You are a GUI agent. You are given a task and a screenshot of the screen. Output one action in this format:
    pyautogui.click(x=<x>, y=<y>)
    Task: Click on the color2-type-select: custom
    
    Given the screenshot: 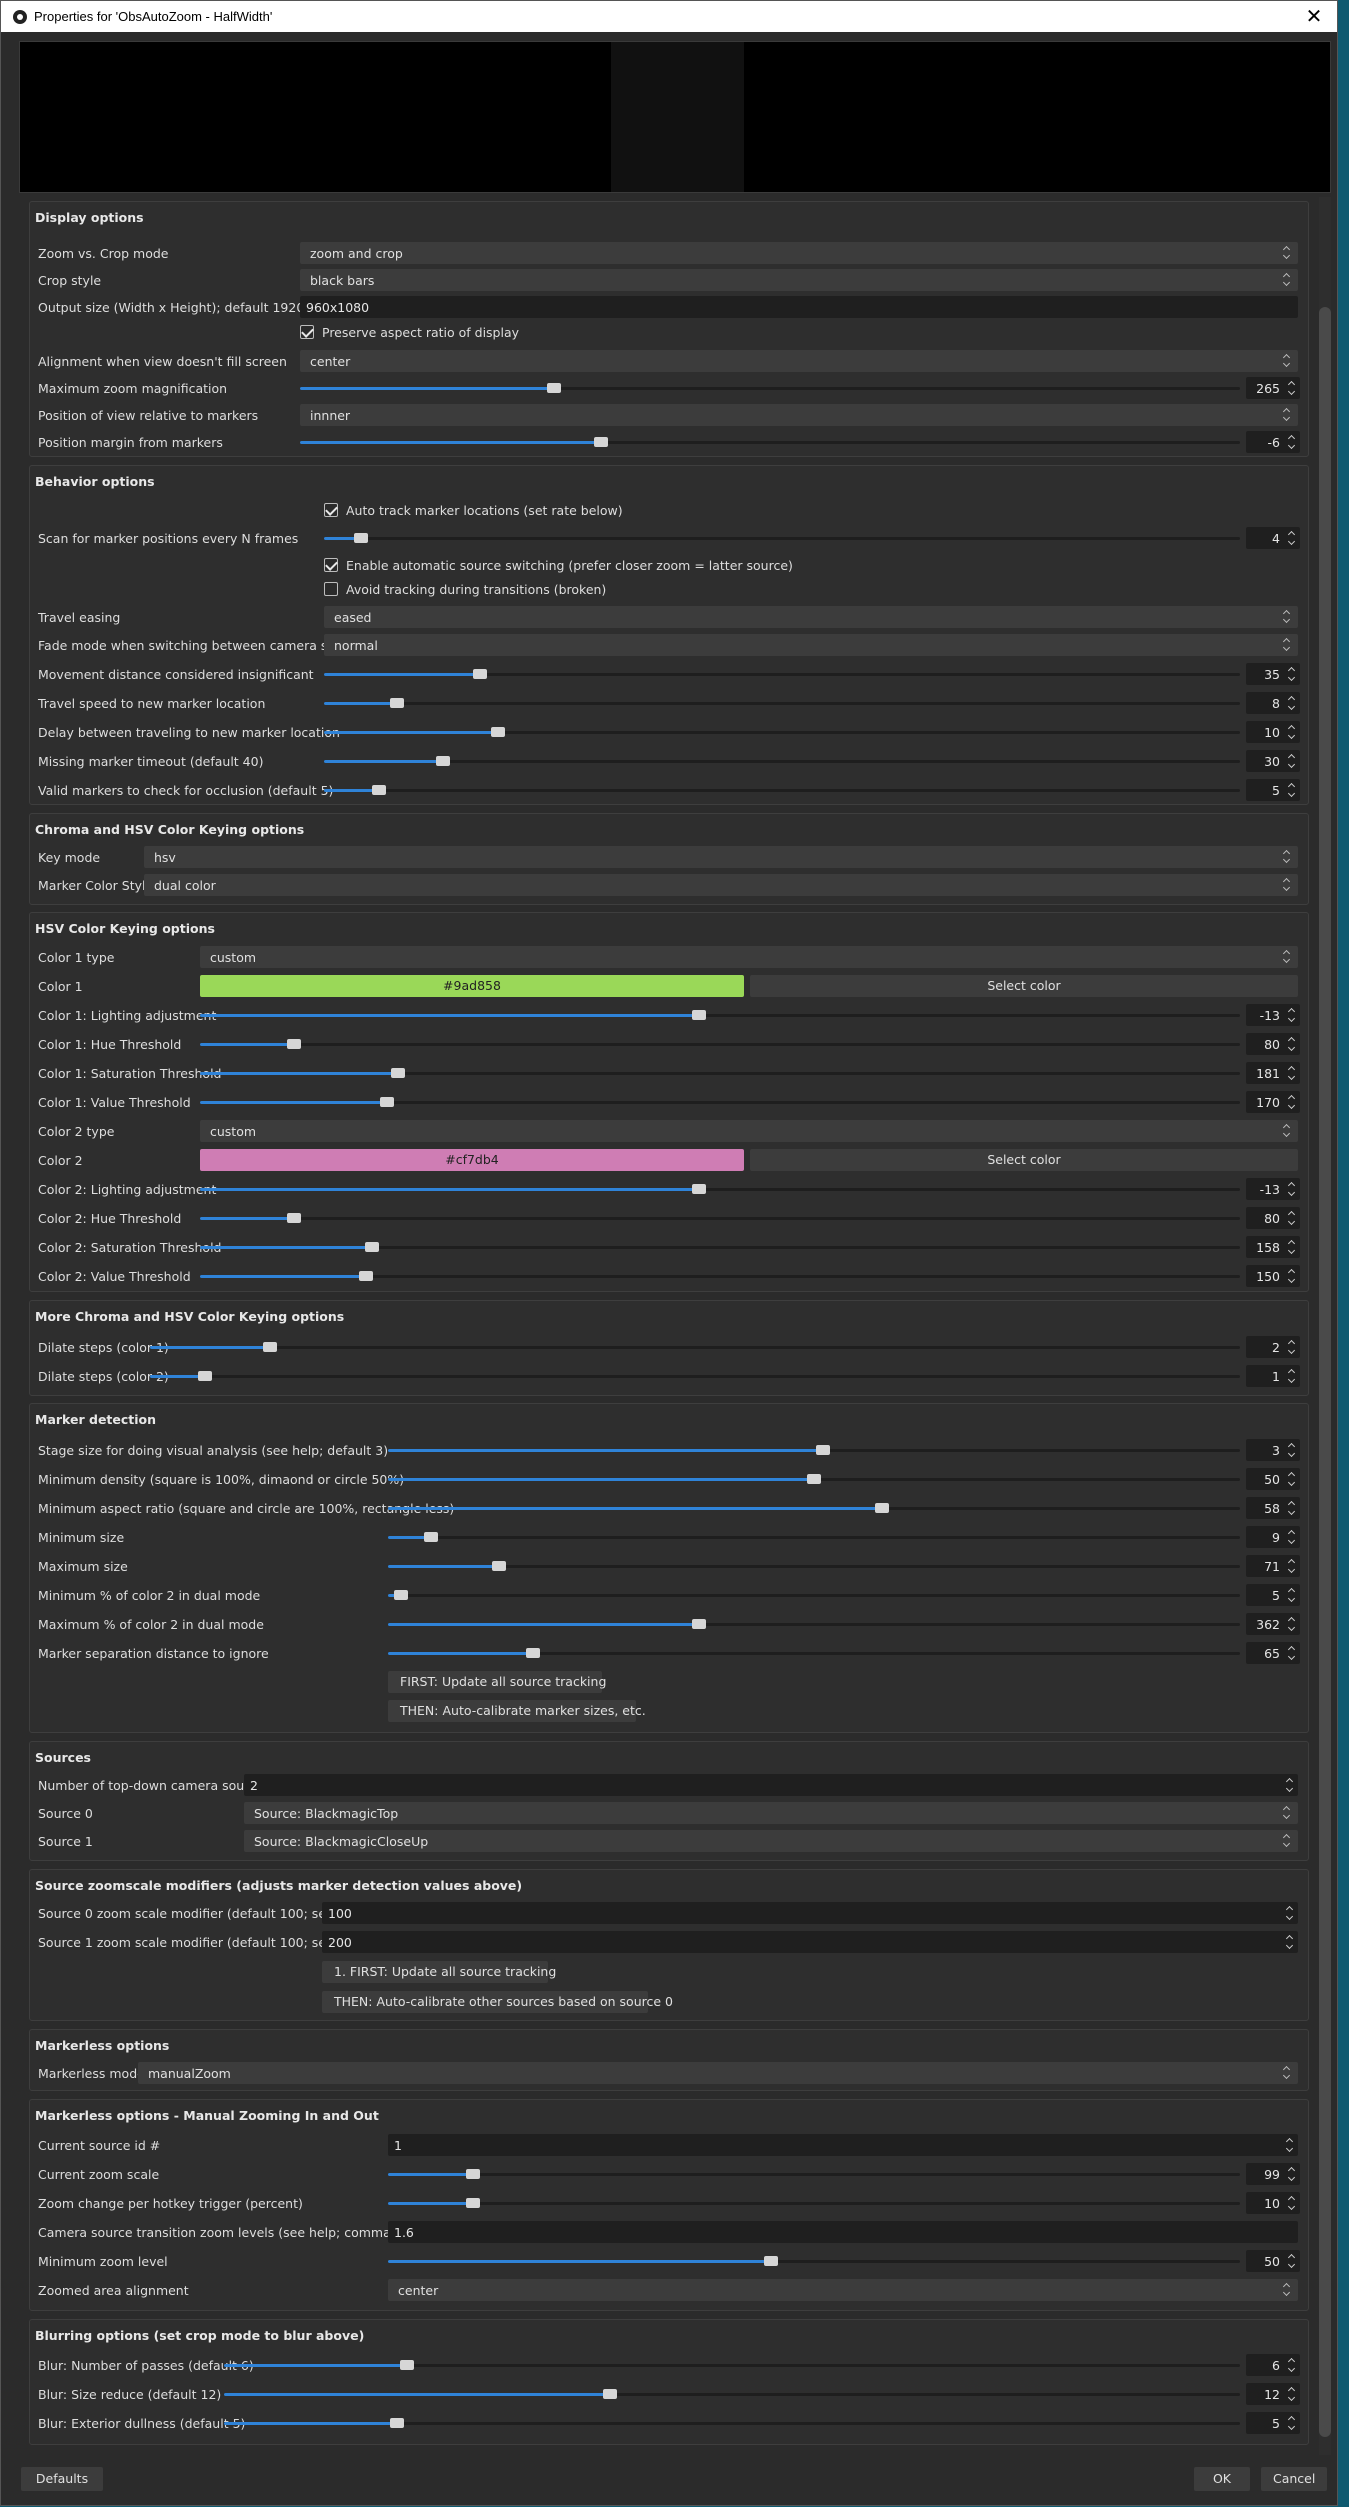 What is the action you would take?
    pyautogui.click(x=749, y=1131)
    